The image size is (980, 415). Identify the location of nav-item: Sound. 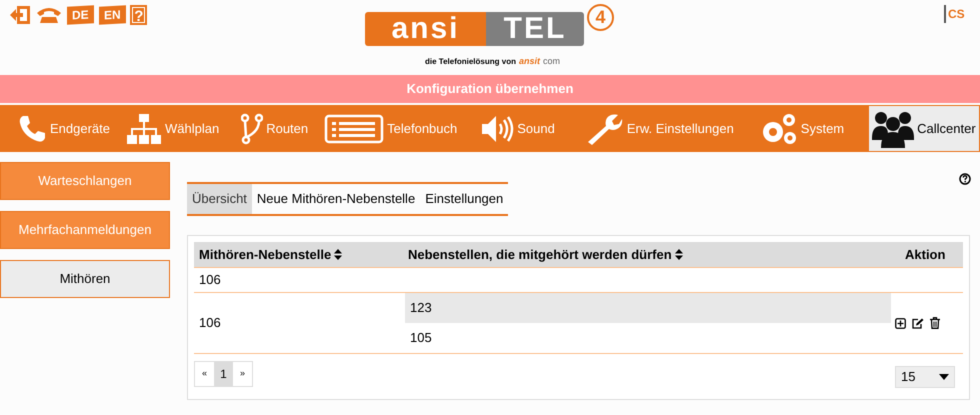
(517, 129).